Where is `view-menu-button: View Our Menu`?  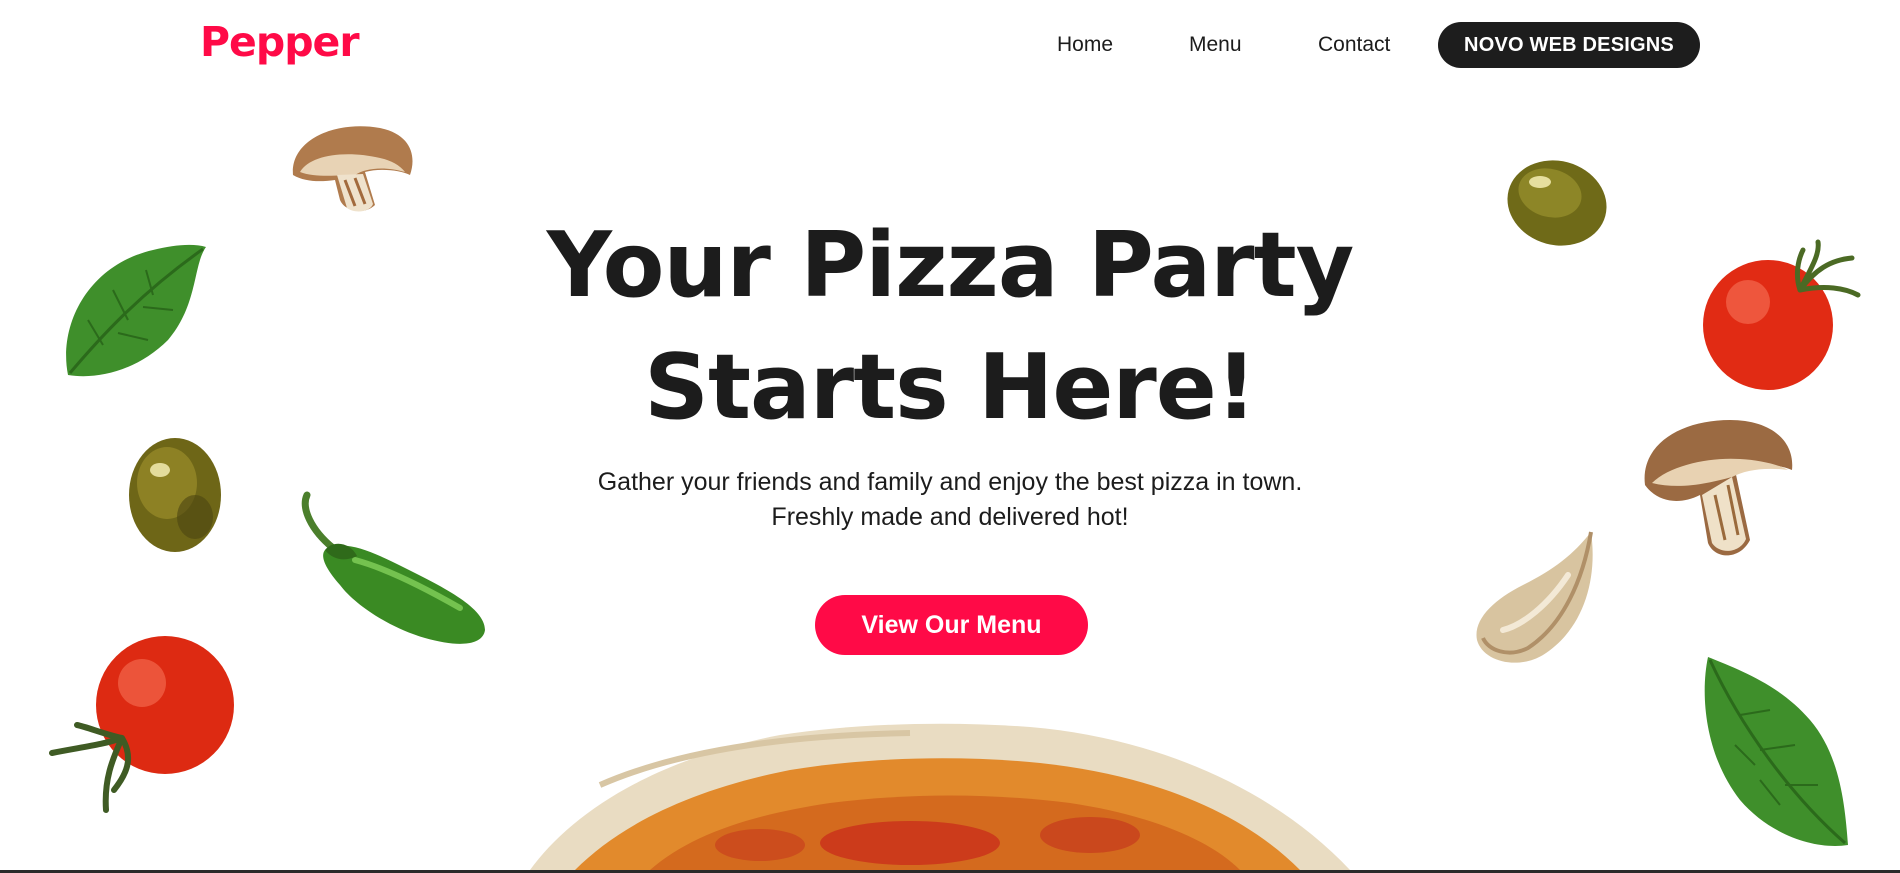 view-menu-button: View Our Menu is located at coordinates (951, 625).